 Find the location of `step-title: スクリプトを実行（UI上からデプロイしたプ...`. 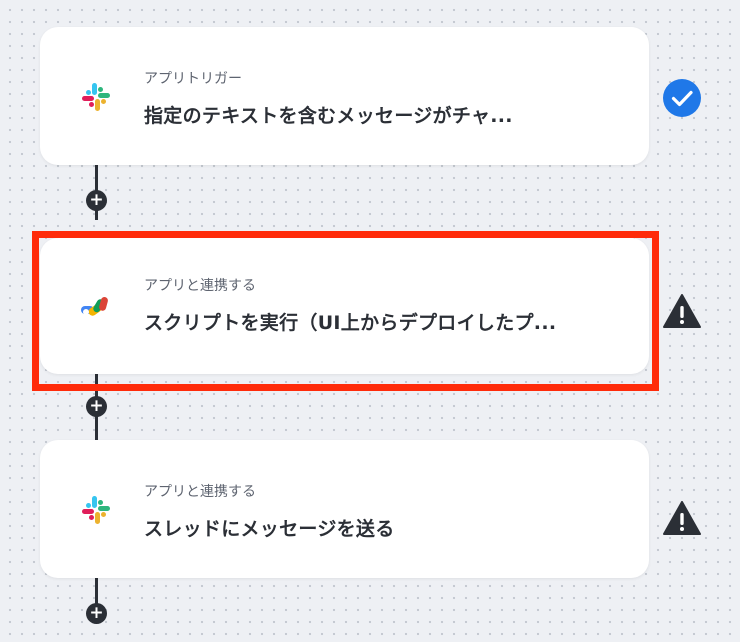

step-title: スクリプトを実行（UI上からデプロイしたプ... is located at coordinates (350, 323).